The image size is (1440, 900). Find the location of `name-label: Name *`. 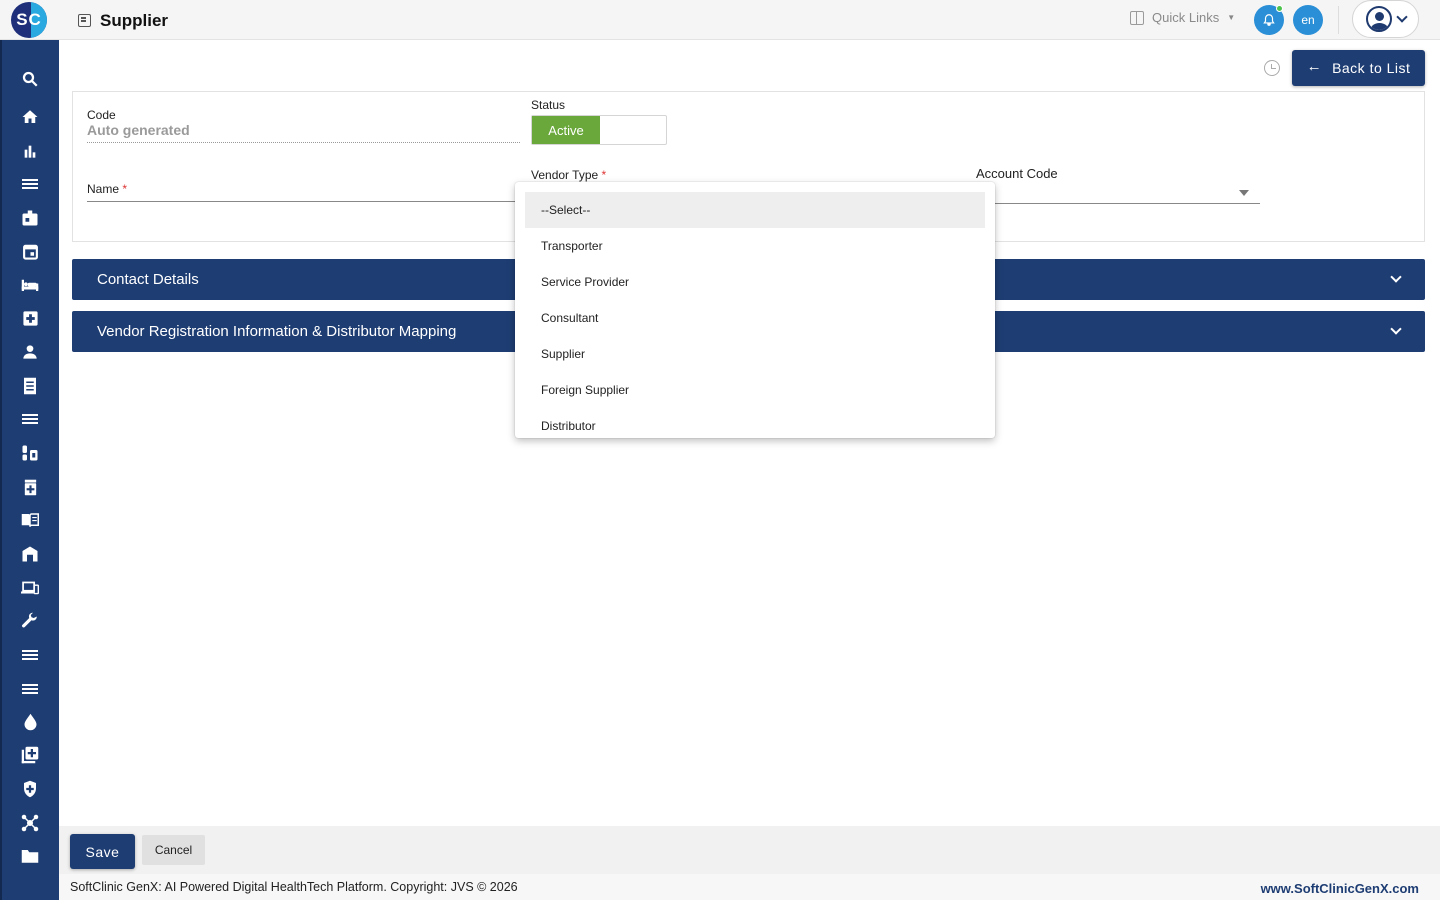

name-label: Name * is located at coordinates (107, 189).